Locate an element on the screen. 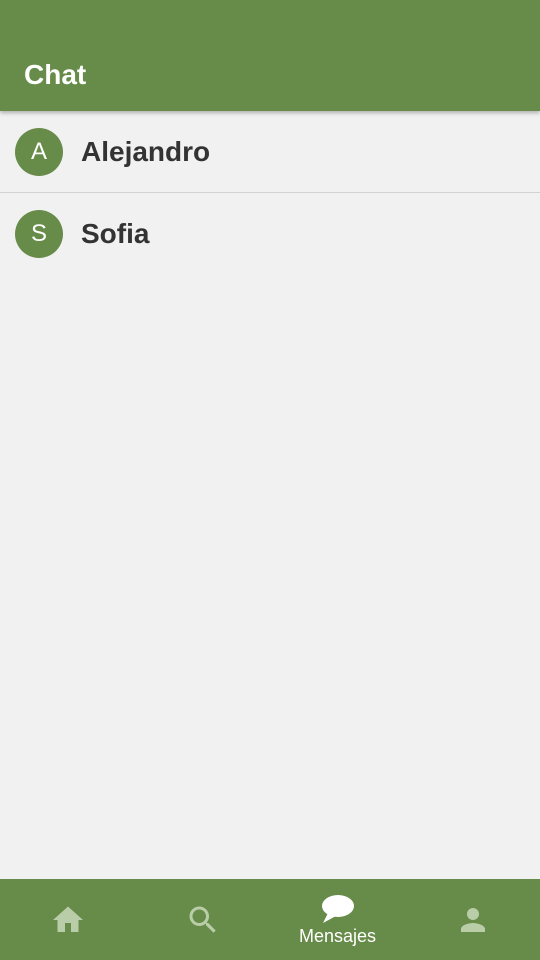  nav-item-mensajes: Mensajes is located at coordinates (337, 919).